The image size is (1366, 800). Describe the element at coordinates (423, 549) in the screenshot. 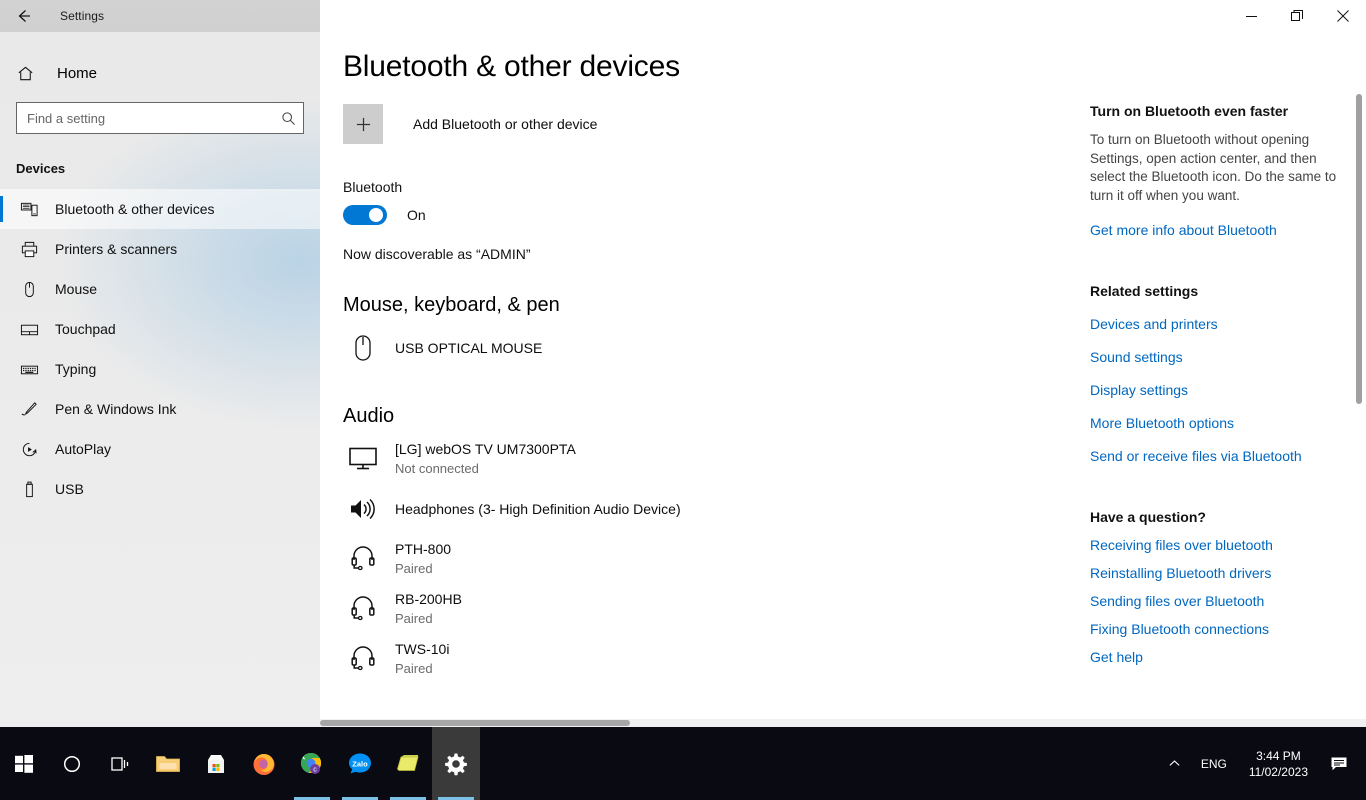

I see `device-name: PTH-800` at that location.